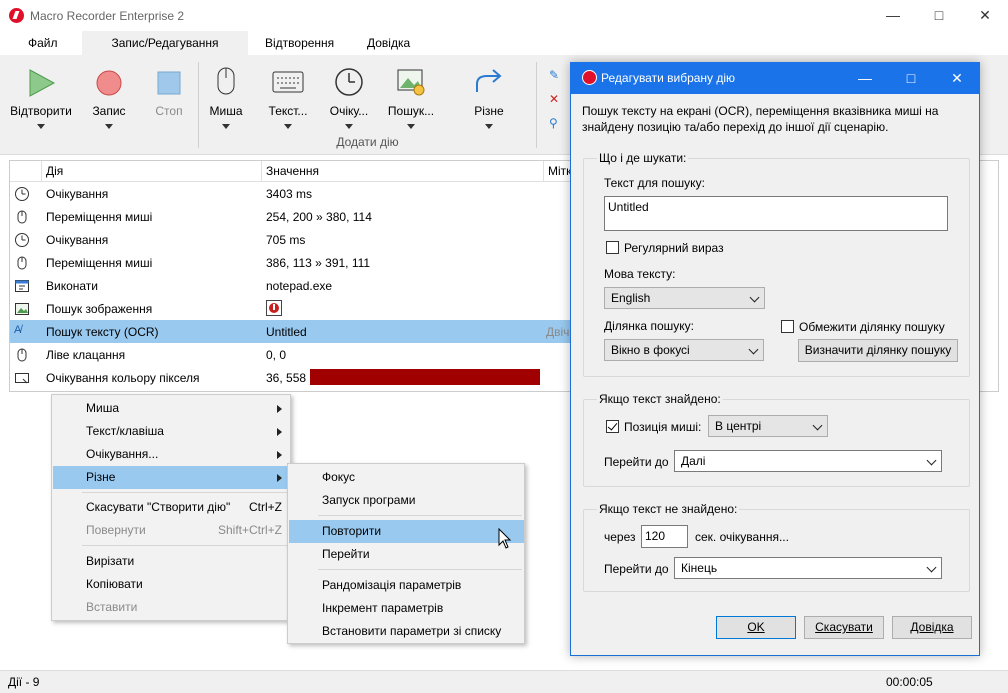  Describe the element at coordinates (18, 330) in the screenshot. I see `ocr-icon: A̸` at that location.